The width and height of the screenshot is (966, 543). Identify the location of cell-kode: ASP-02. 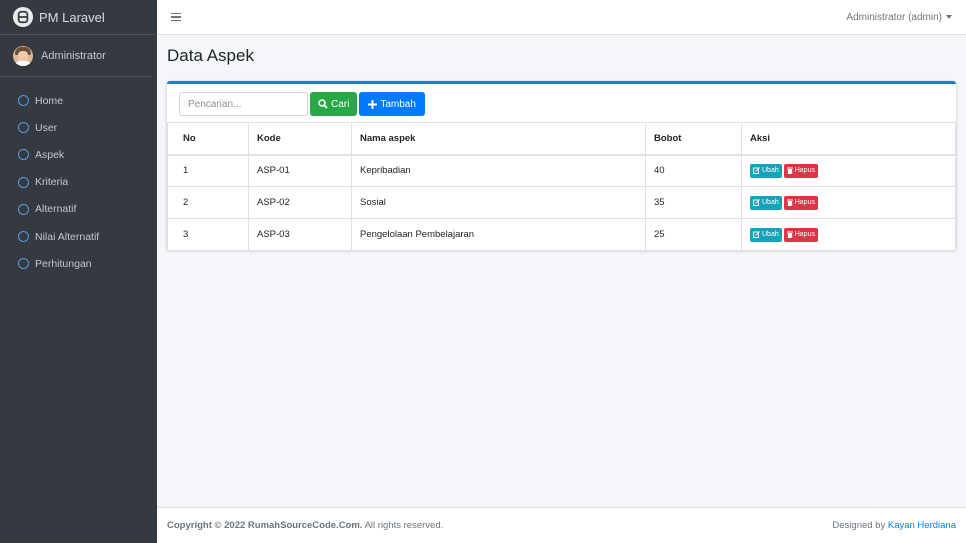
(300, 202).